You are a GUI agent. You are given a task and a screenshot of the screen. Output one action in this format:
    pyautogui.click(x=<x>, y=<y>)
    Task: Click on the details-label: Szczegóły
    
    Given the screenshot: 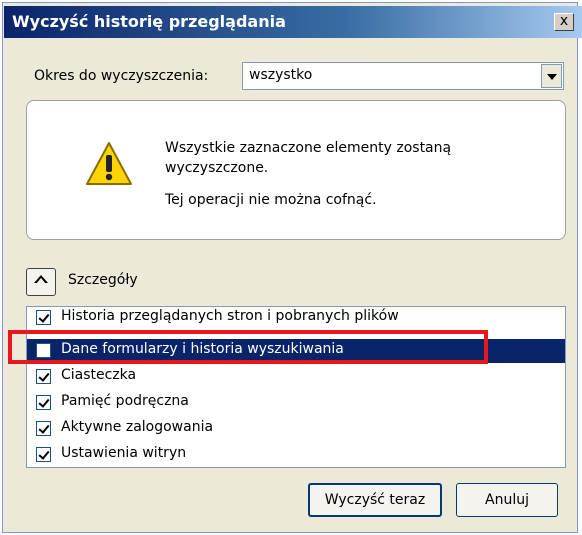 What is the action you would take?
    pyautogui.click(x=103, y=280)
    